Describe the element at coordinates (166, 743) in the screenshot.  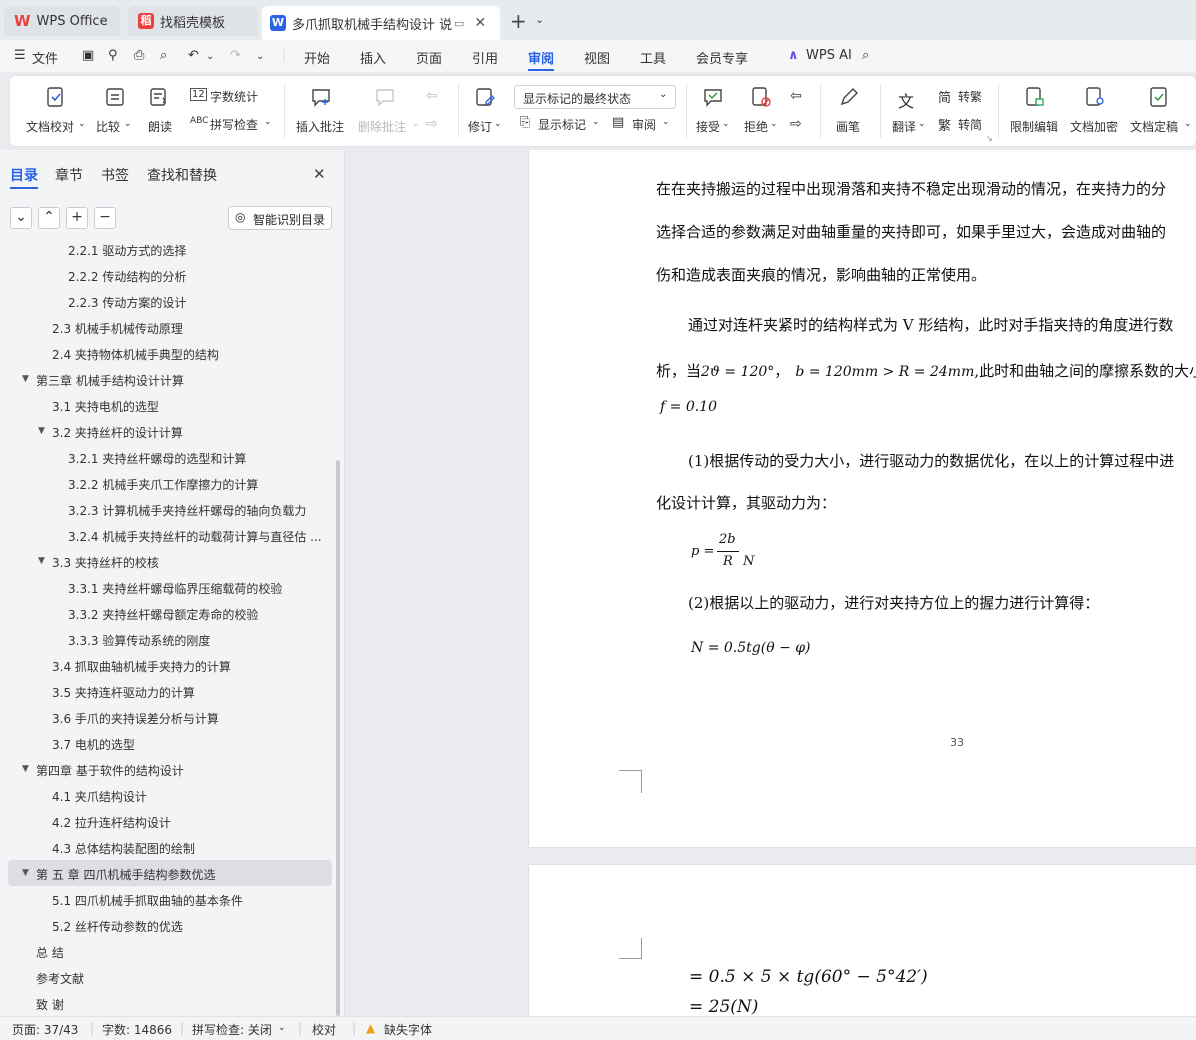
I see `toc-item: 3.7 电机的选型` at that location.